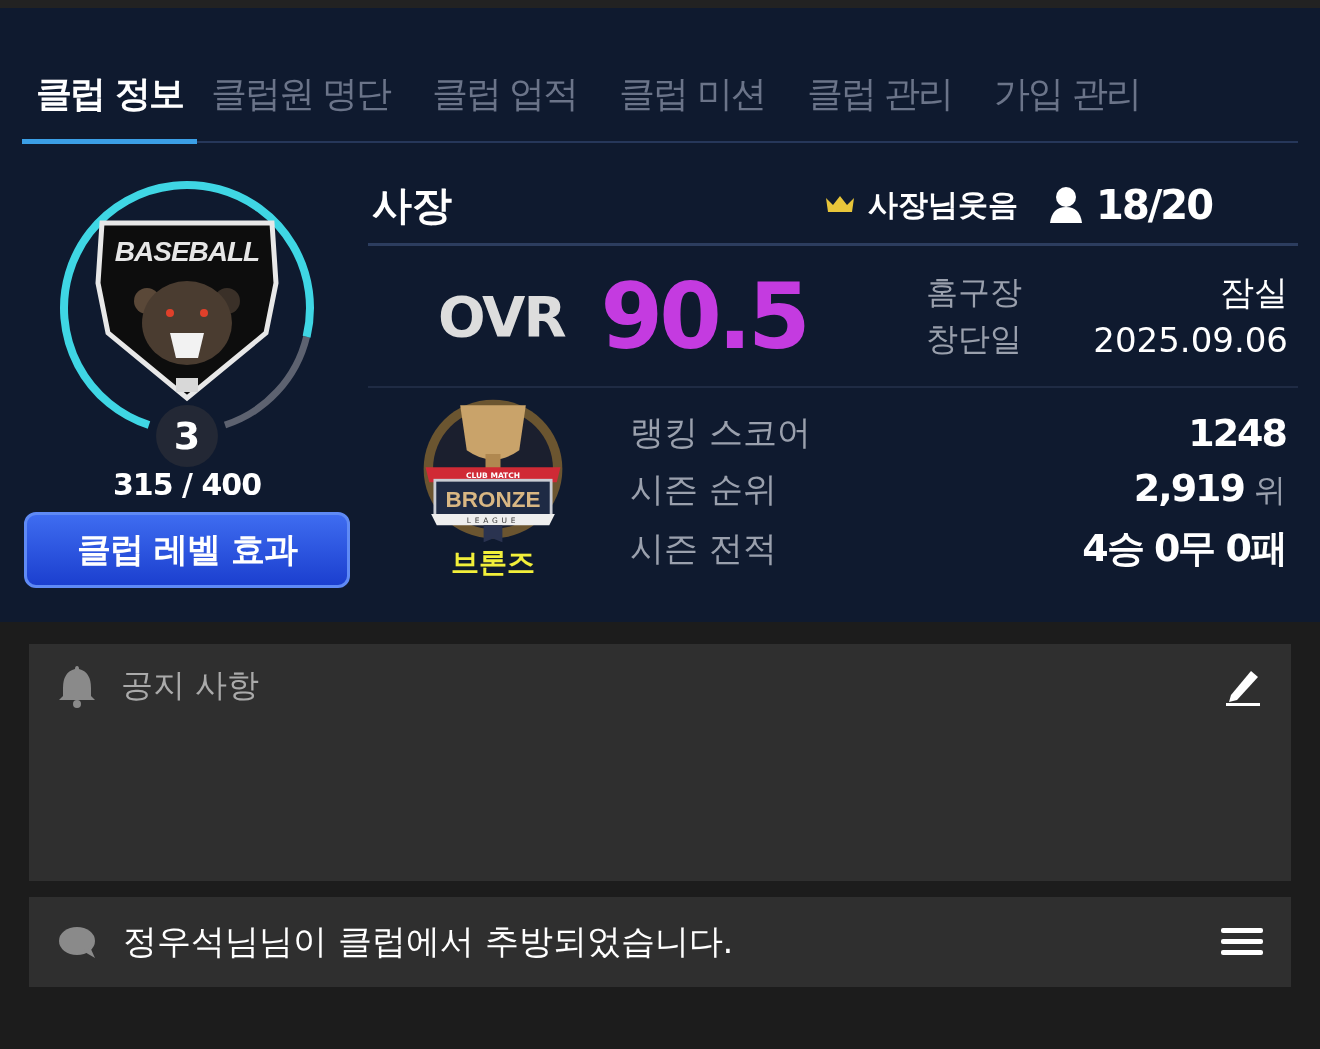 This screenshot has width=1320, height=1049. What do you see at coordinates (493, 476) in the screenshot?
I see `league-banner-text: CLUB MATCH` at bounding box center [493, 476].